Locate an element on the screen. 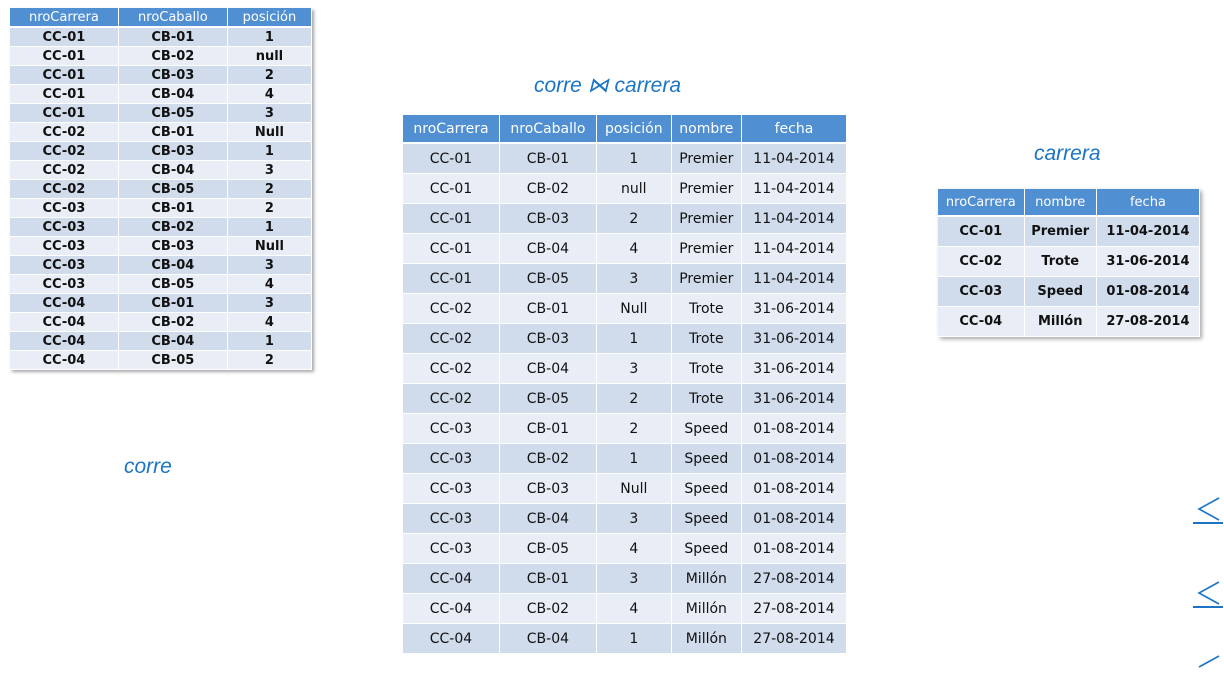 Image resolution: width=1224 pixels, height=680 pixels. corre-header-cell: posición is located at coordinates (270, 18).